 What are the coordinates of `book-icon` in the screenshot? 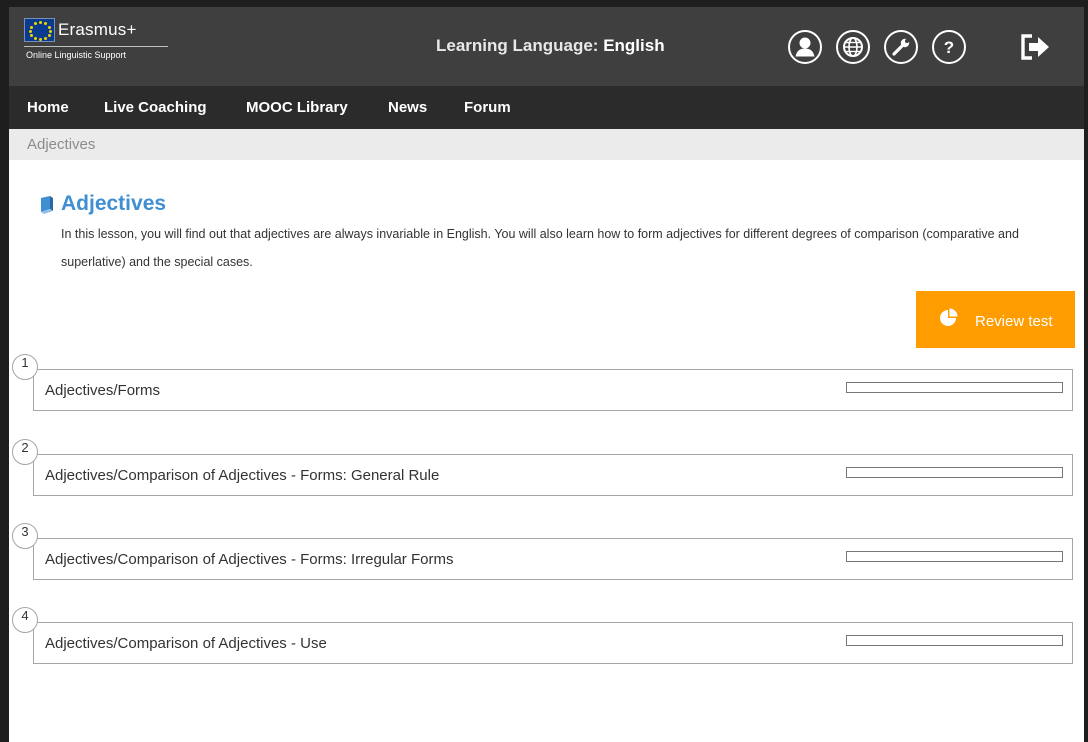 It's located at (47, 205).